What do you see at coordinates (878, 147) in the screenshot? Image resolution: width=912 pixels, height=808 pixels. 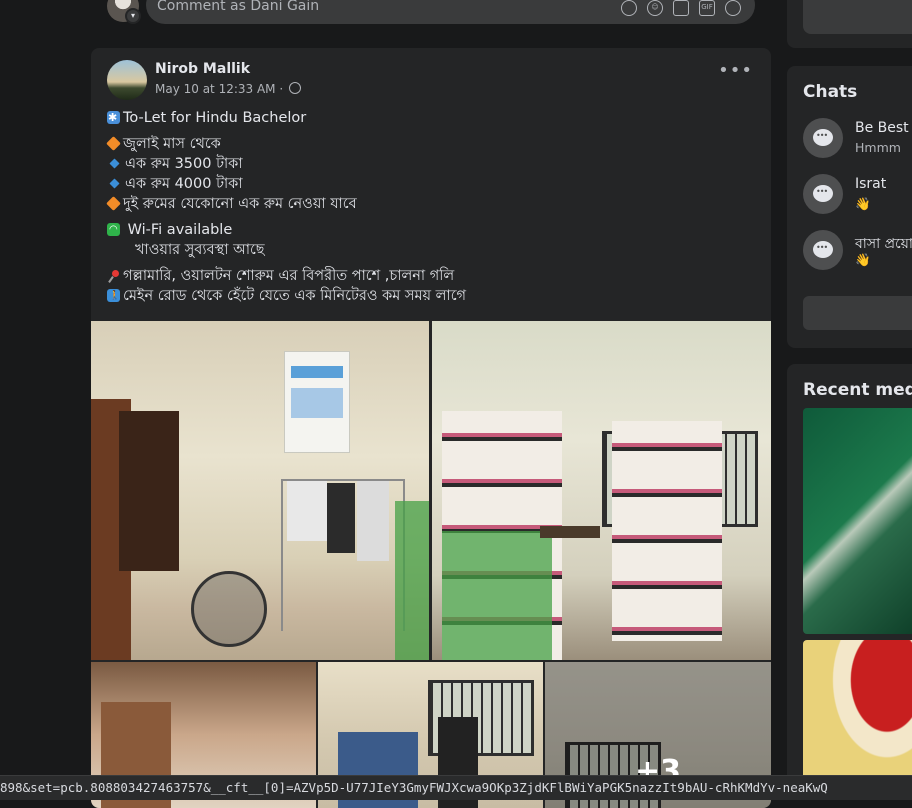 I see `chat-message: Hmmm` at bounding box center [878, 147].